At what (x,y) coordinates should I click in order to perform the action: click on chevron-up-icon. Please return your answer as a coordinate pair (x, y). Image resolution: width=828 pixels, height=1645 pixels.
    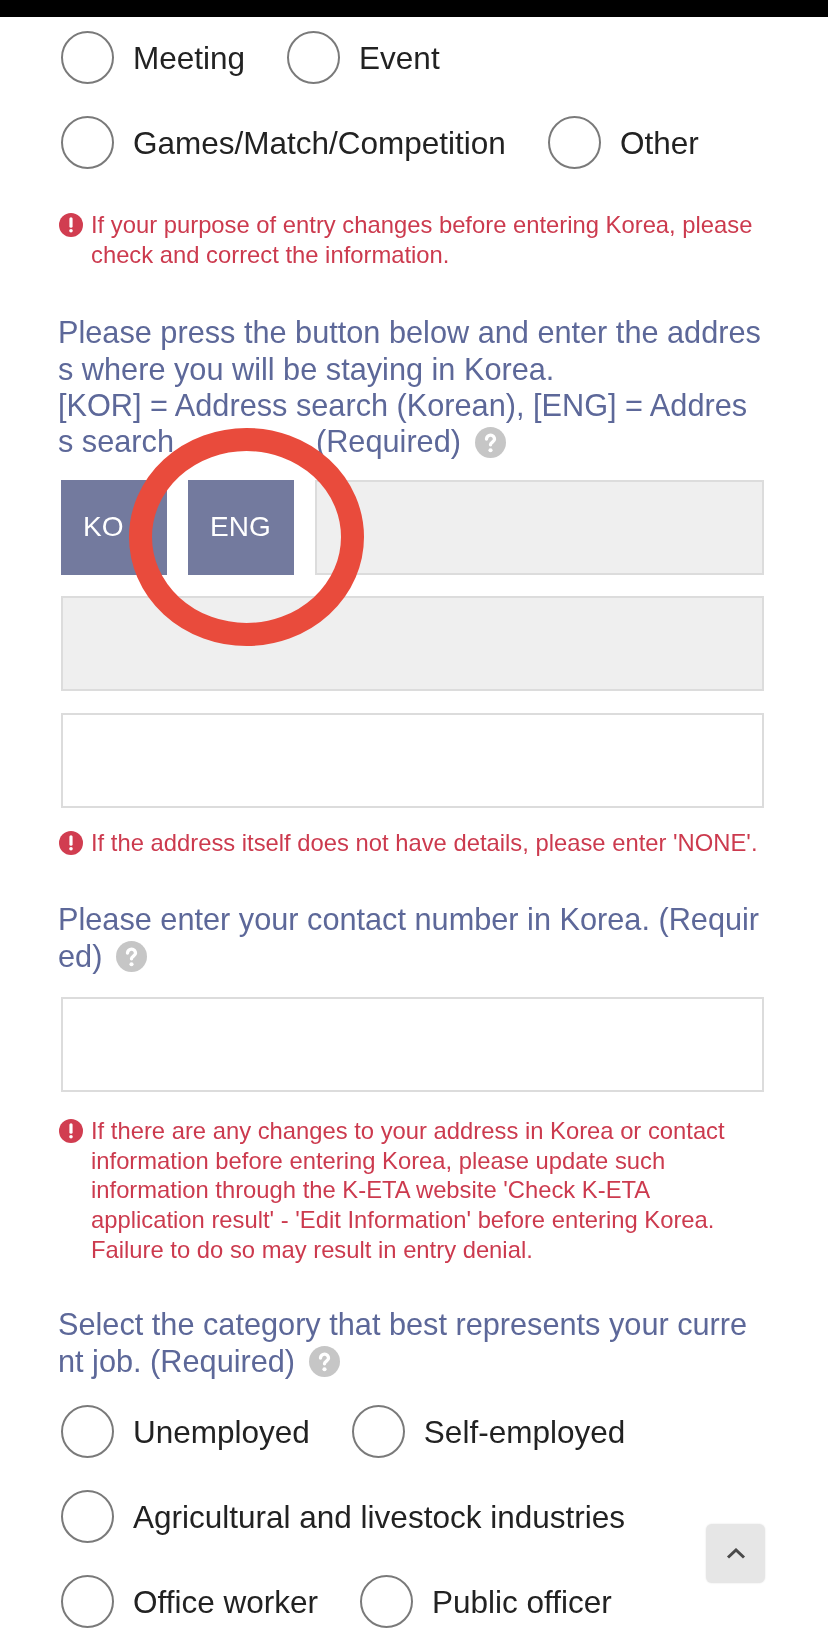
    Looking at the image, I should click on (735, 1553).